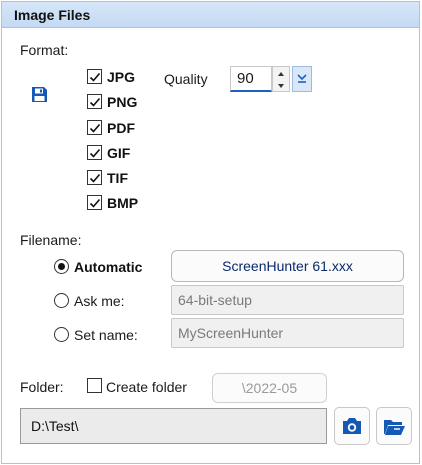 The height and width of the screenshot is (465, 422). Describe the element at coordinates (269, 388) in the screenshot. I see `subfolder-button: \2022-05` at that location.